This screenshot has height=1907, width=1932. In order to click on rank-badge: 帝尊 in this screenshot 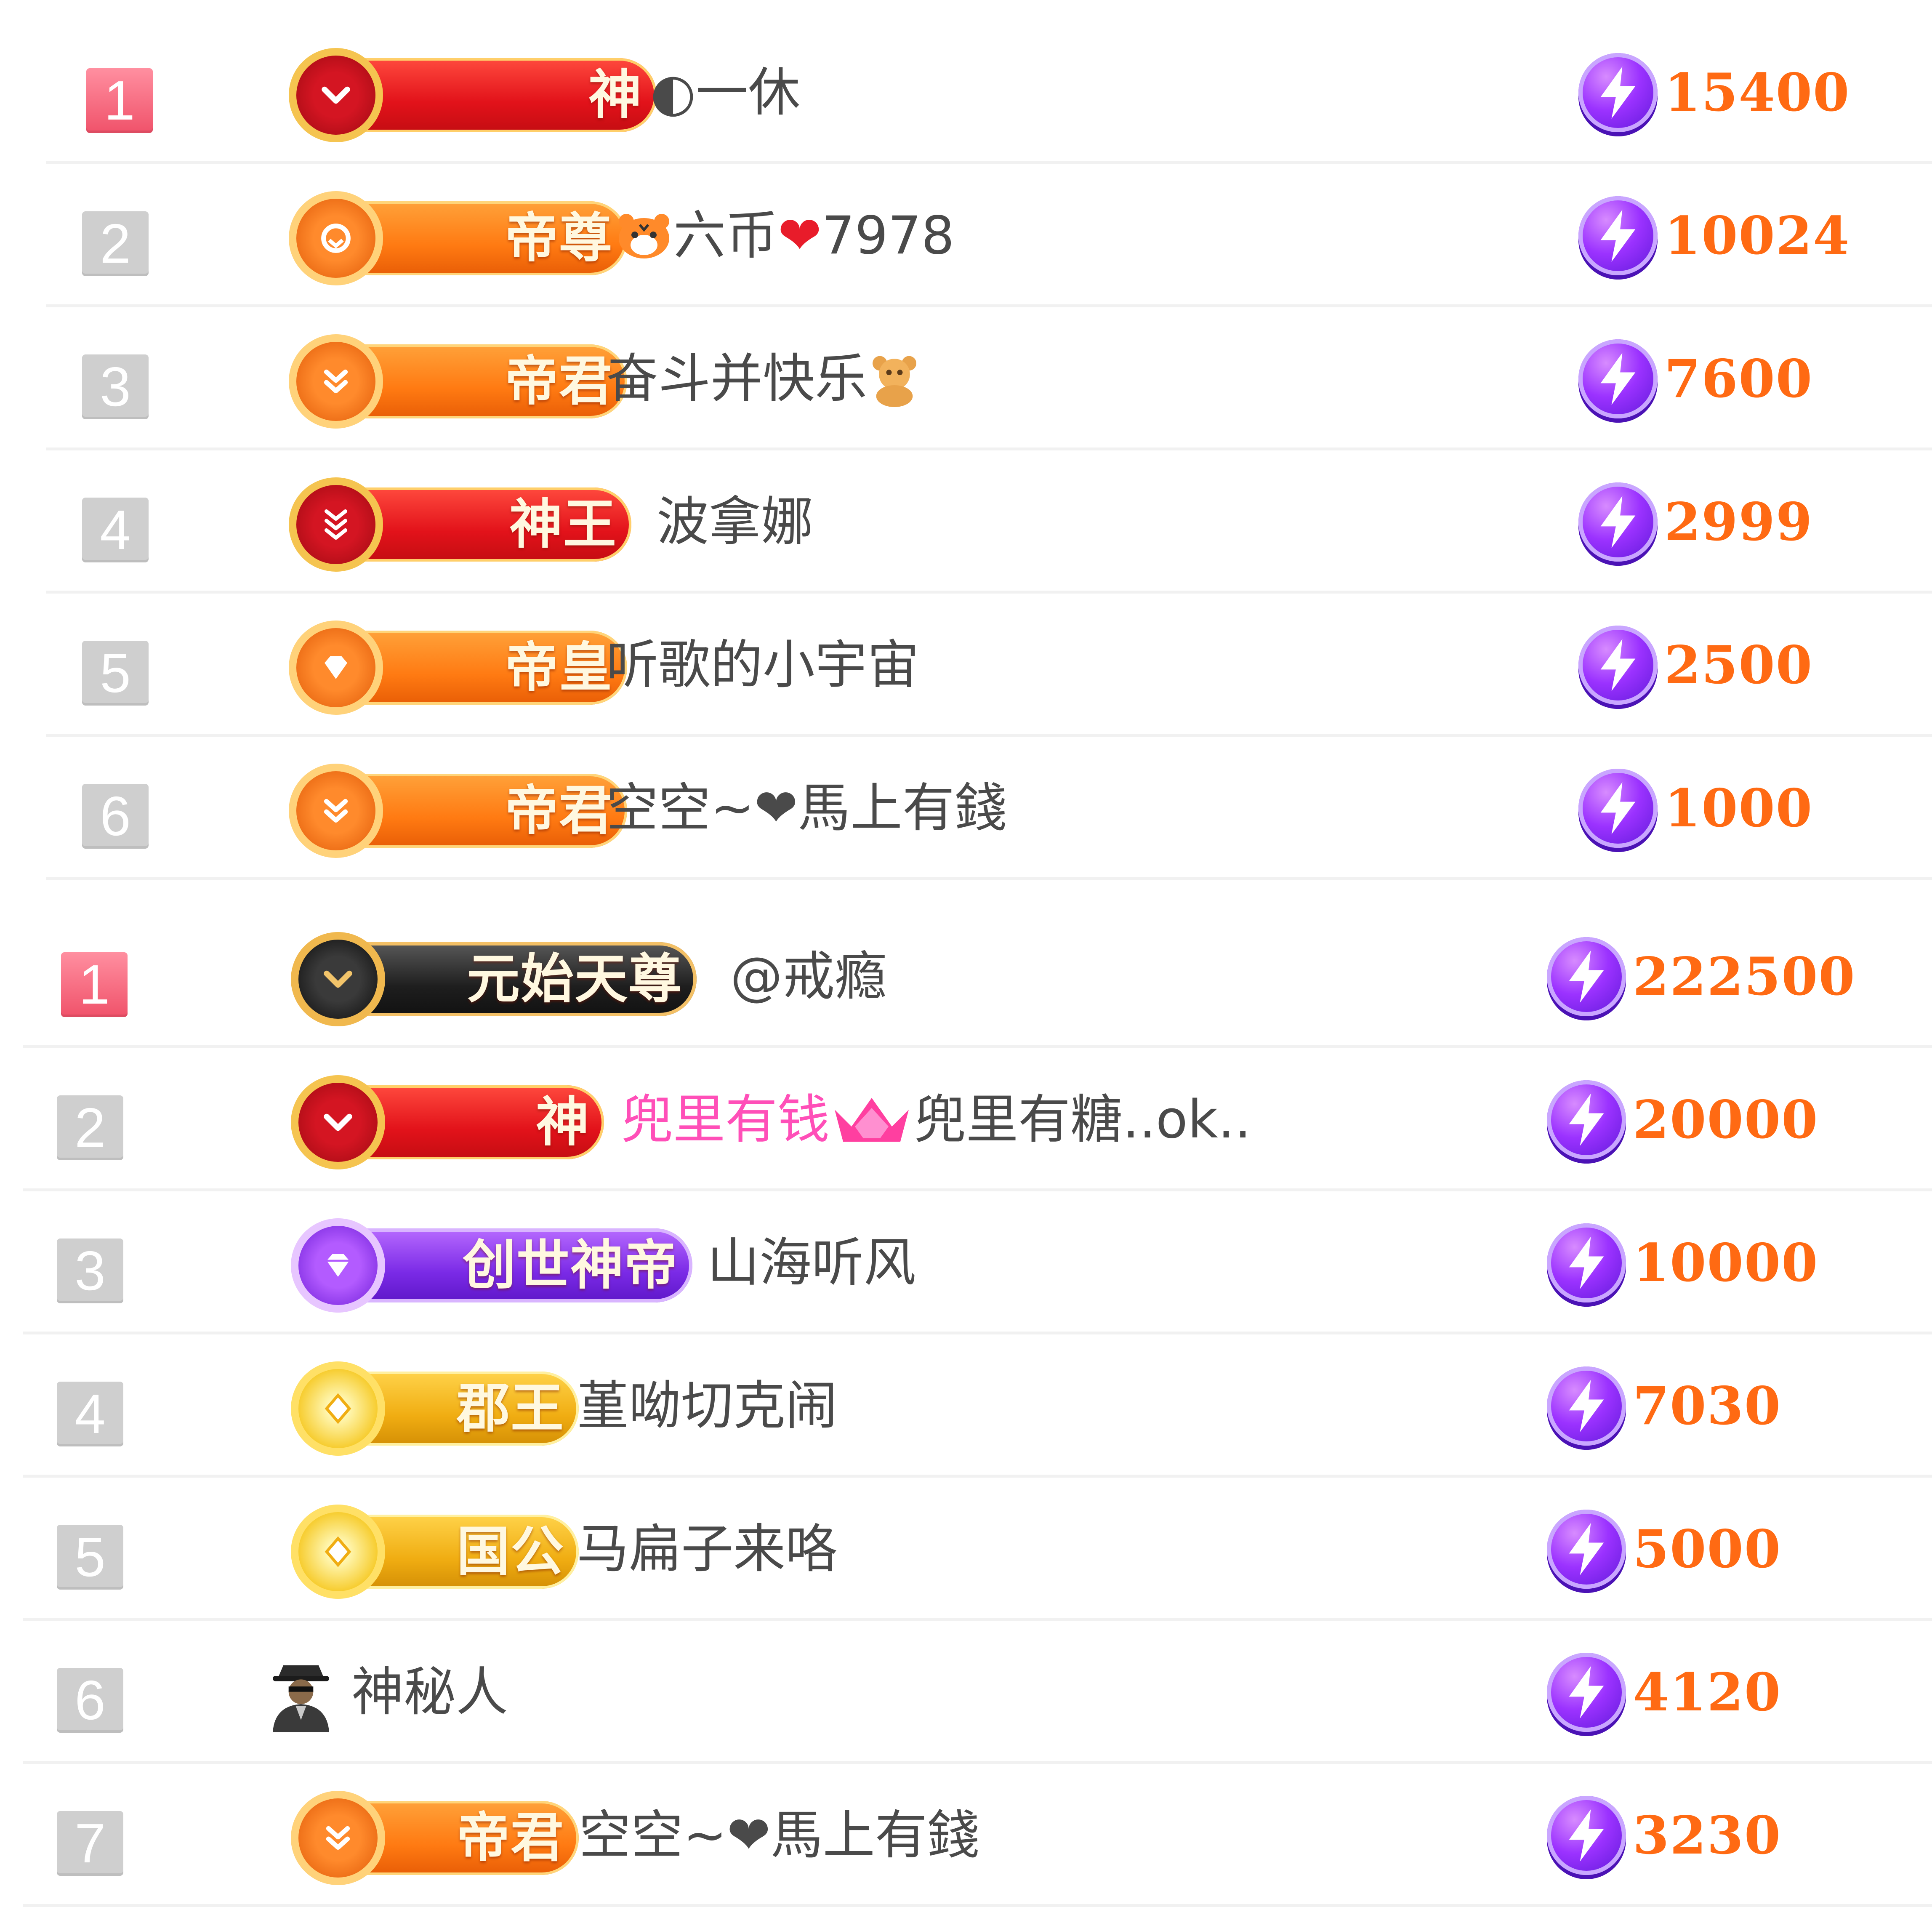, I will do `click(458, 238)`.